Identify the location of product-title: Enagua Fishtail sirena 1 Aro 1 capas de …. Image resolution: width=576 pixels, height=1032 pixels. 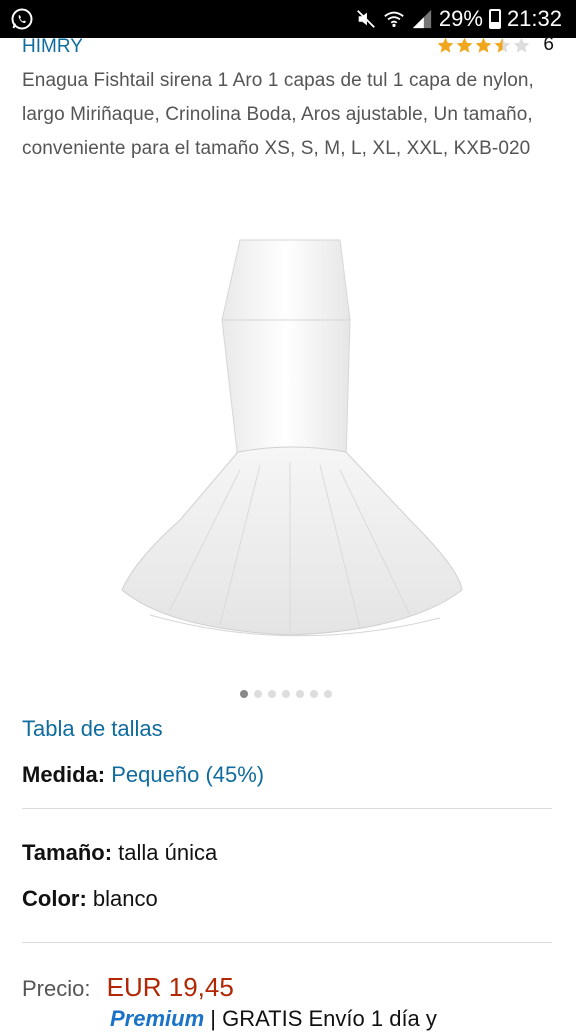
(278, 114).